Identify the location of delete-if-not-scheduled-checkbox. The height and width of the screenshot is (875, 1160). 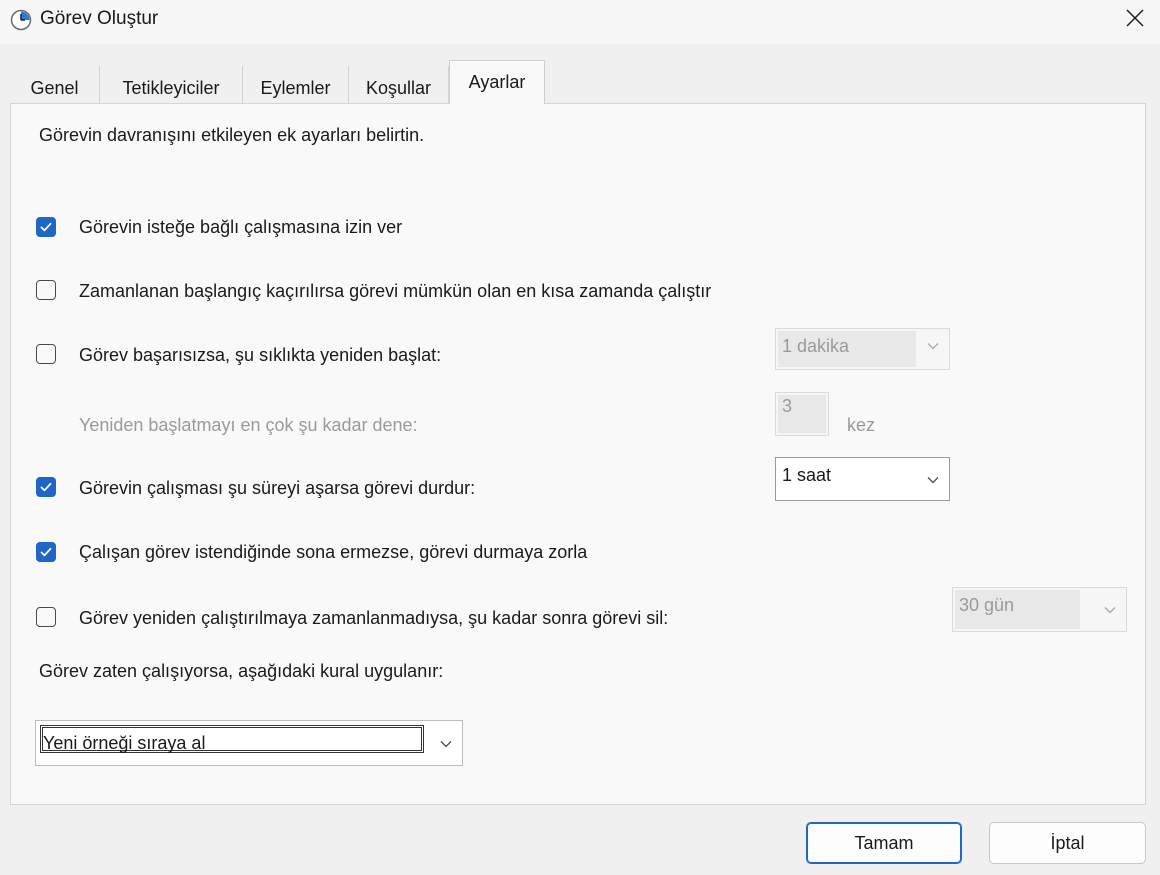
(46, 617).